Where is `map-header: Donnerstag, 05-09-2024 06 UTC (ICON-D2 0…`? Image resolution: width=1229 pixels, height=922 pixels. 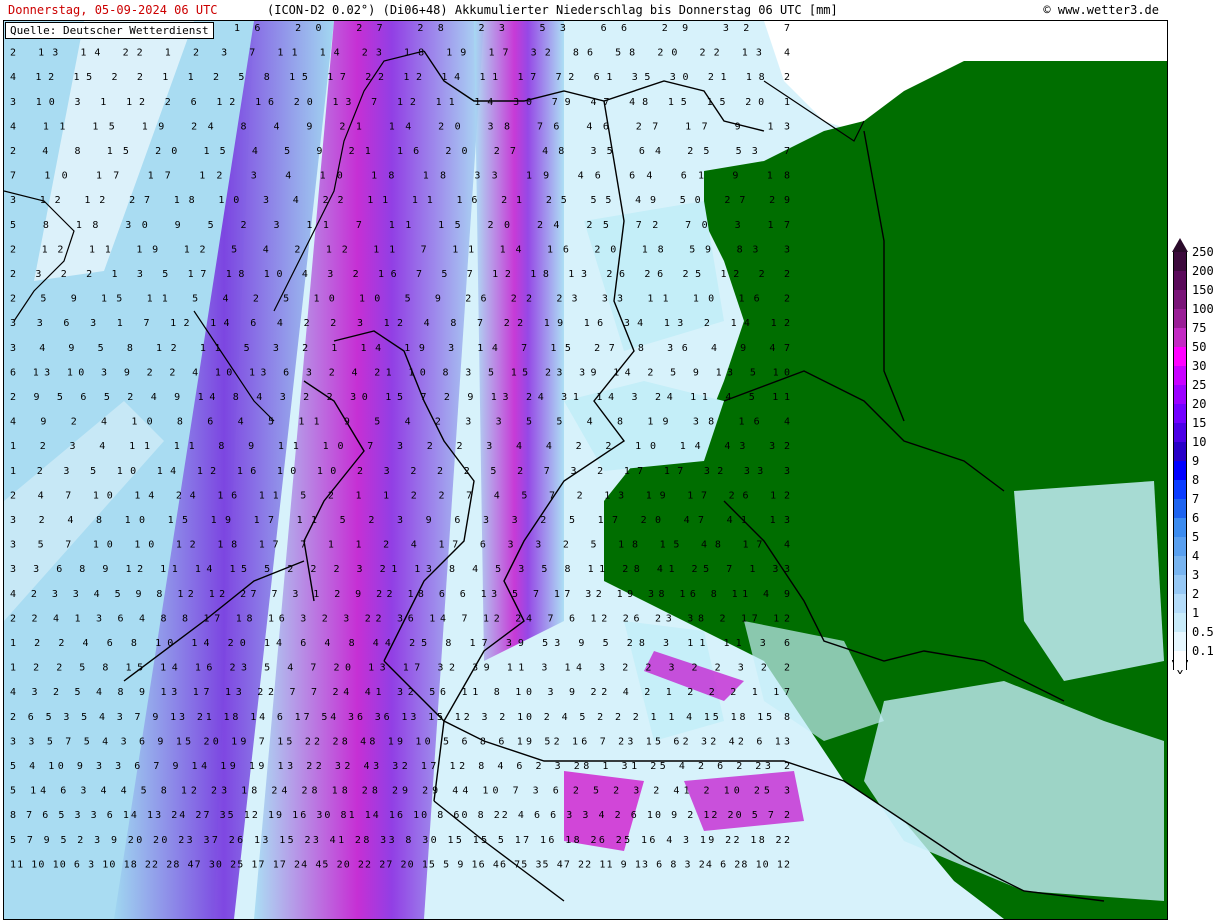 map-header: Donnerstag, 05-09-2024 06 UTC (ICON-D2 0… is located at coordinates (614, 10).